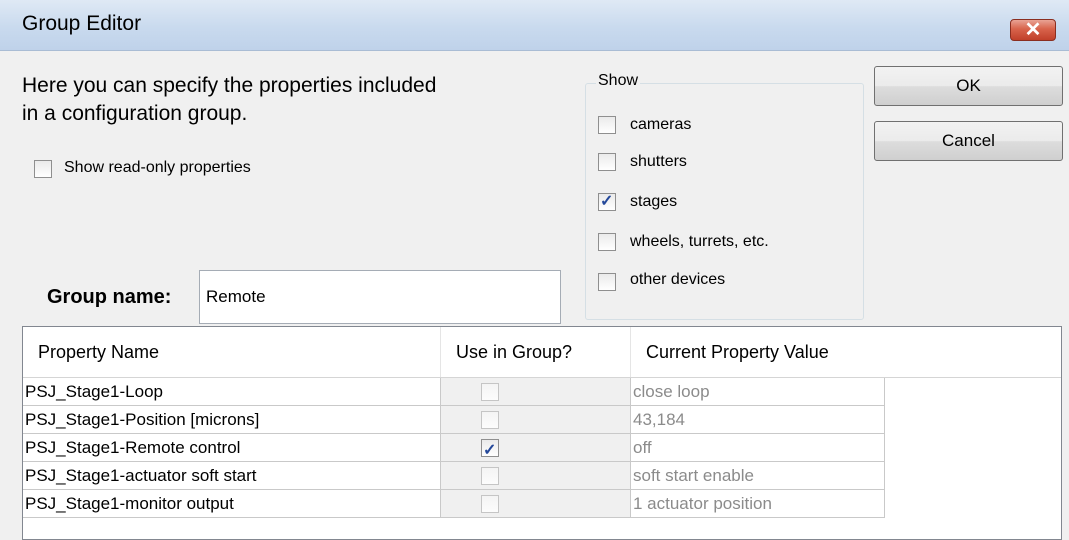 Image resolution: width=1069 pixels, height=540 pixels. I want to click on column-header-property-name: Property Name, so click(232, 352).